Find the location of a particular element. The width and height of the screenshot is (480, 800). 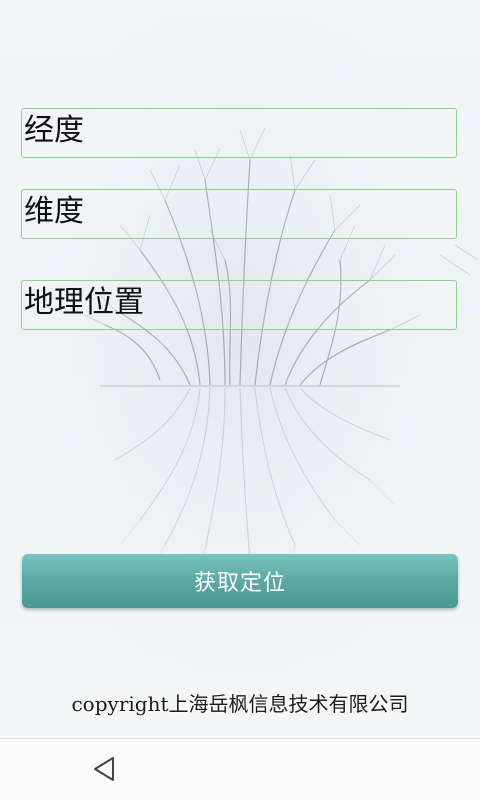

address-field: 地理位置 is located at coordinates (239, 305).